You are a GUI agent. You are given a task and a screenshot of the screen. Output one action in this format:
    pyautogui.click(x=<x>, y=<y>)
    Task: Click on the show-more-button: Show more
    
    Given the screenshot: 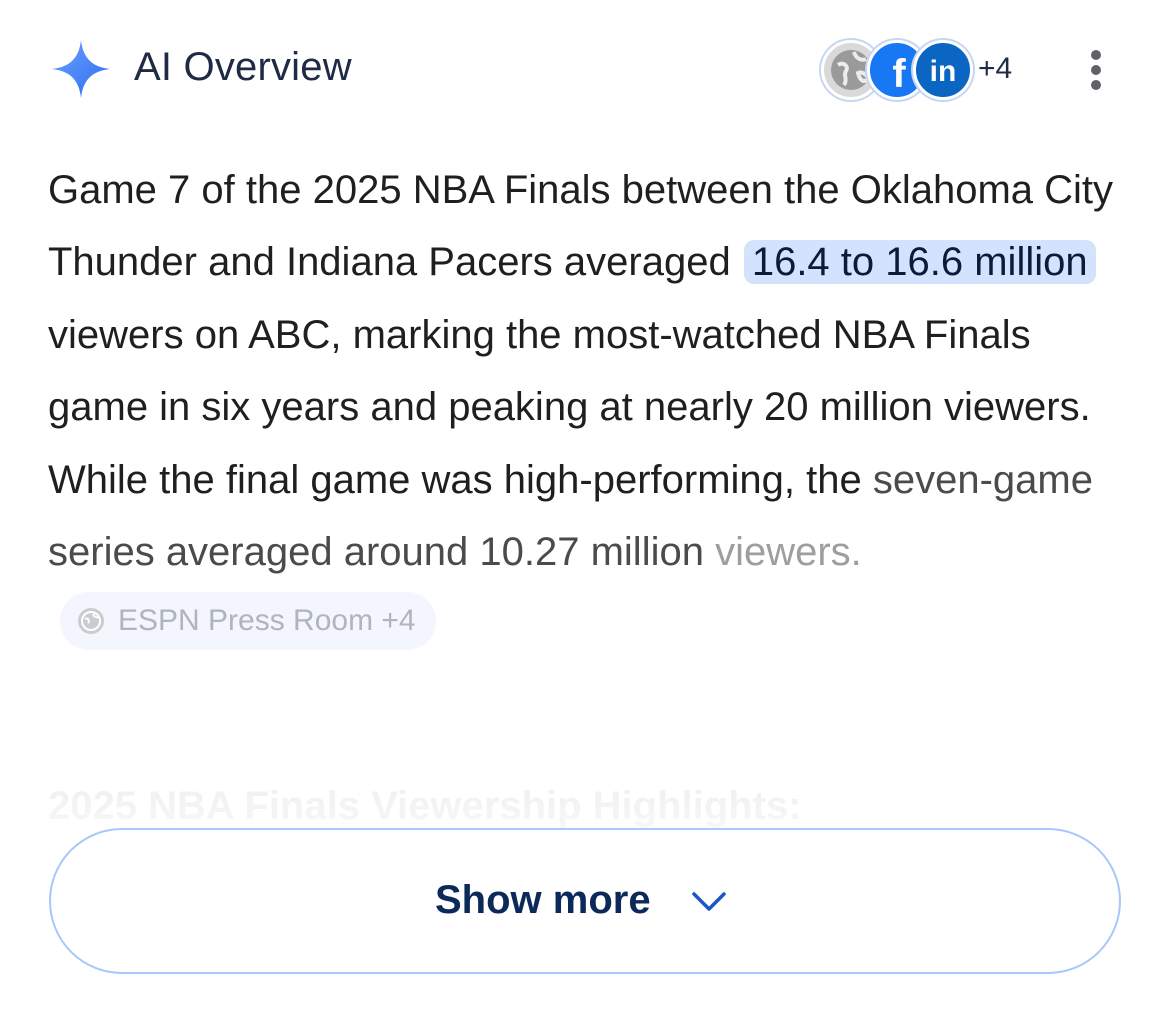 What is the action you would take?
    pyautogui.click(x=585, y=901)
    